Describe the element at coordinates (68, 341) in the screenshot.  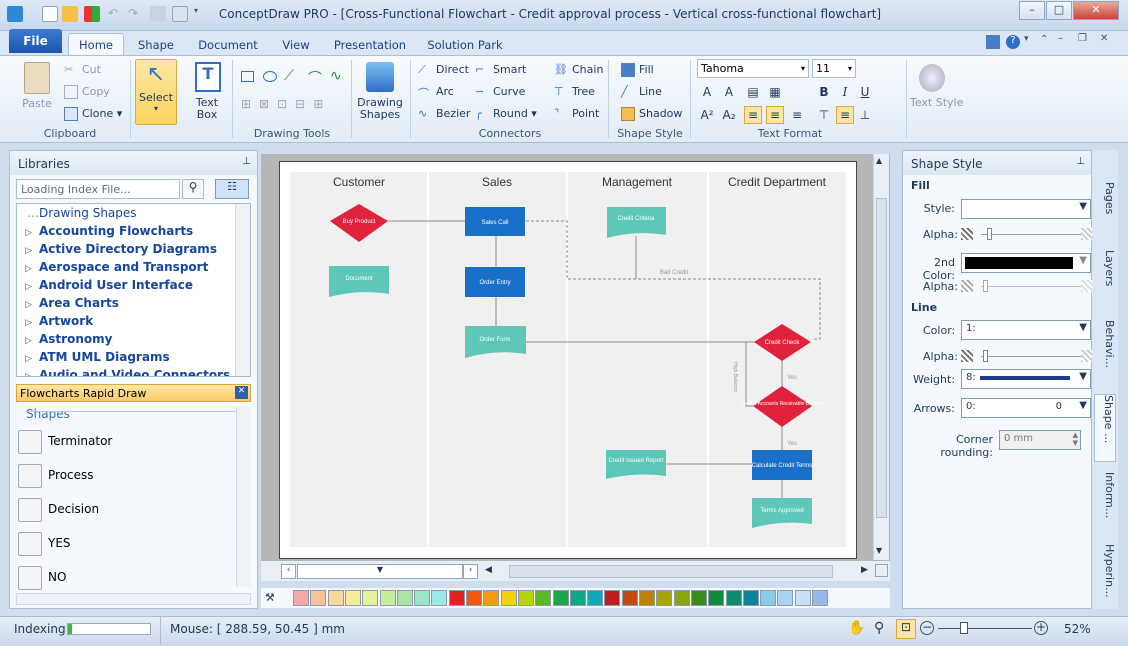
I see `list-item: ▷ Astronomy` at that location.